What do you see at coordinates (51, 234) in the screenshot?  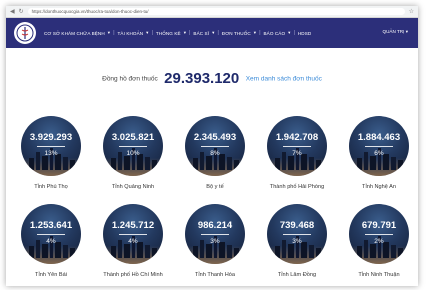 I see `province-circle: 1.253.641 4%` at bounding box center [51, 234].